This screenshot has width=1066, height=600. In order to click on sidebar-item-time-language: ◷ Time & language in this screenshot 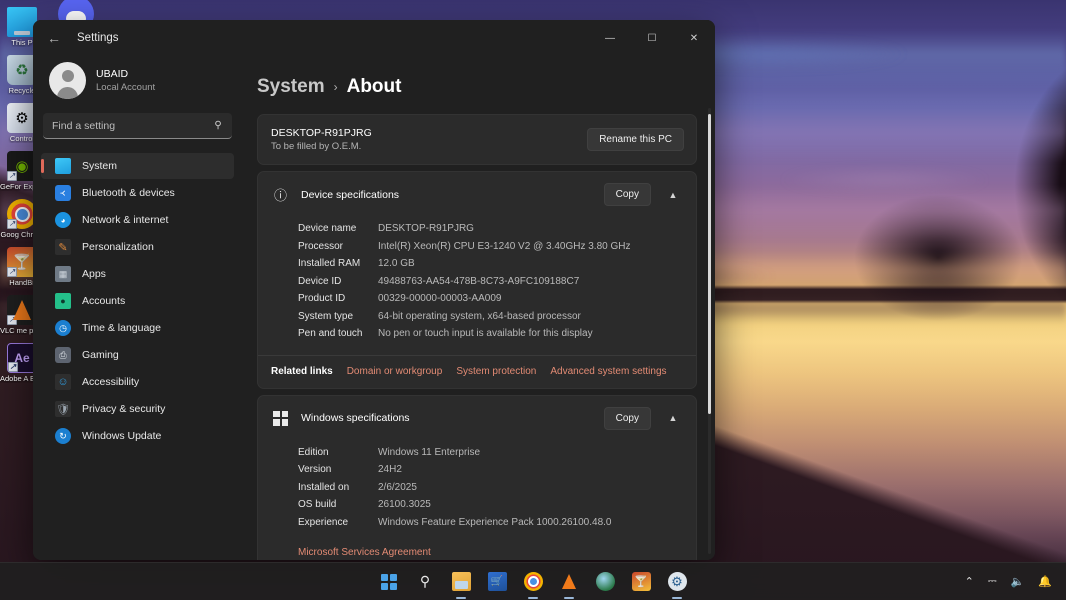, I will do `click(137, 328)`.